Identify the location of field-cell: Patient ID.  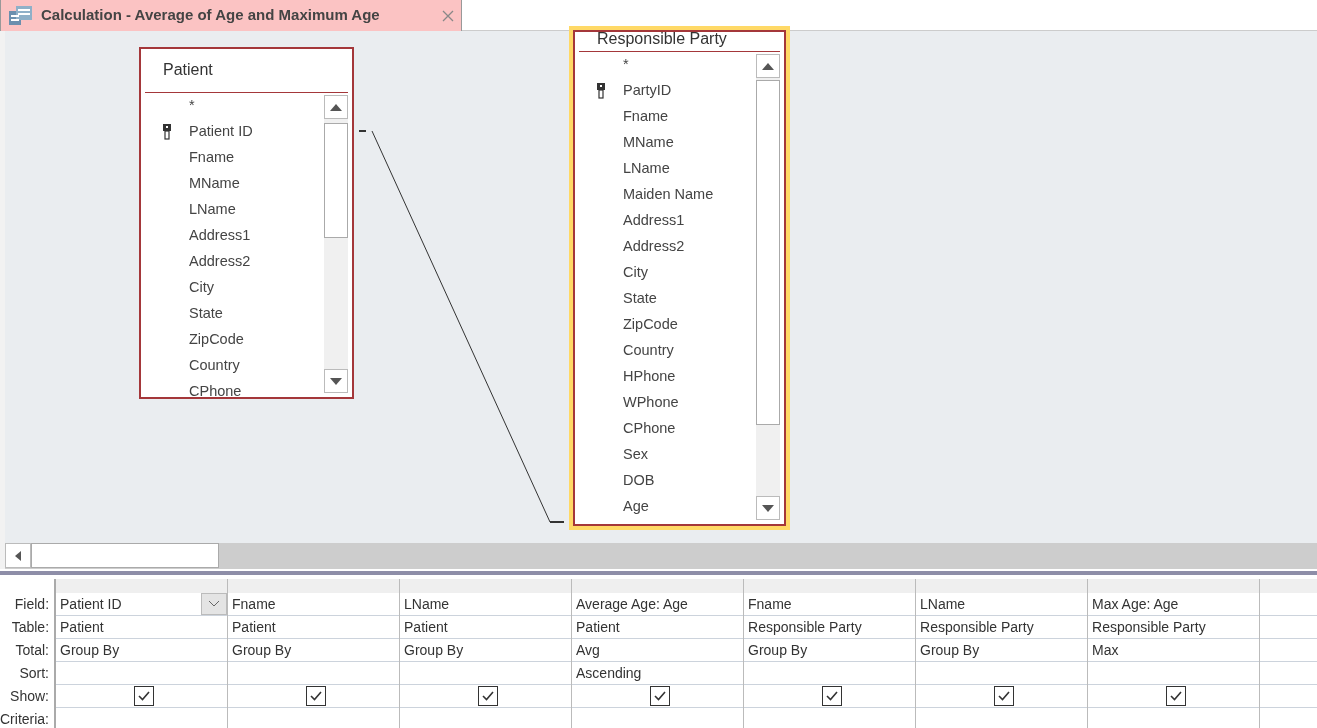
(91, 604).